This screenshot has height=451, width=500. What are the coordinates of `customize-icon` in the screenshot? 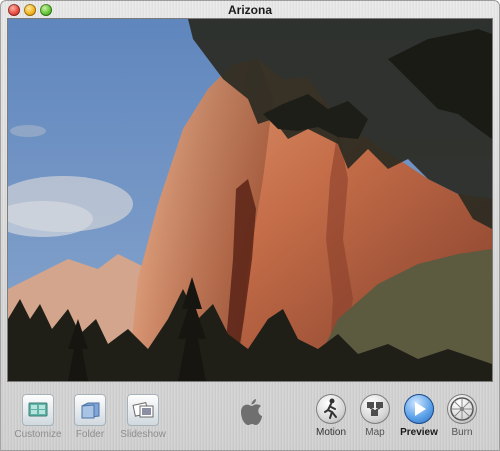 It's located at (38, 410).